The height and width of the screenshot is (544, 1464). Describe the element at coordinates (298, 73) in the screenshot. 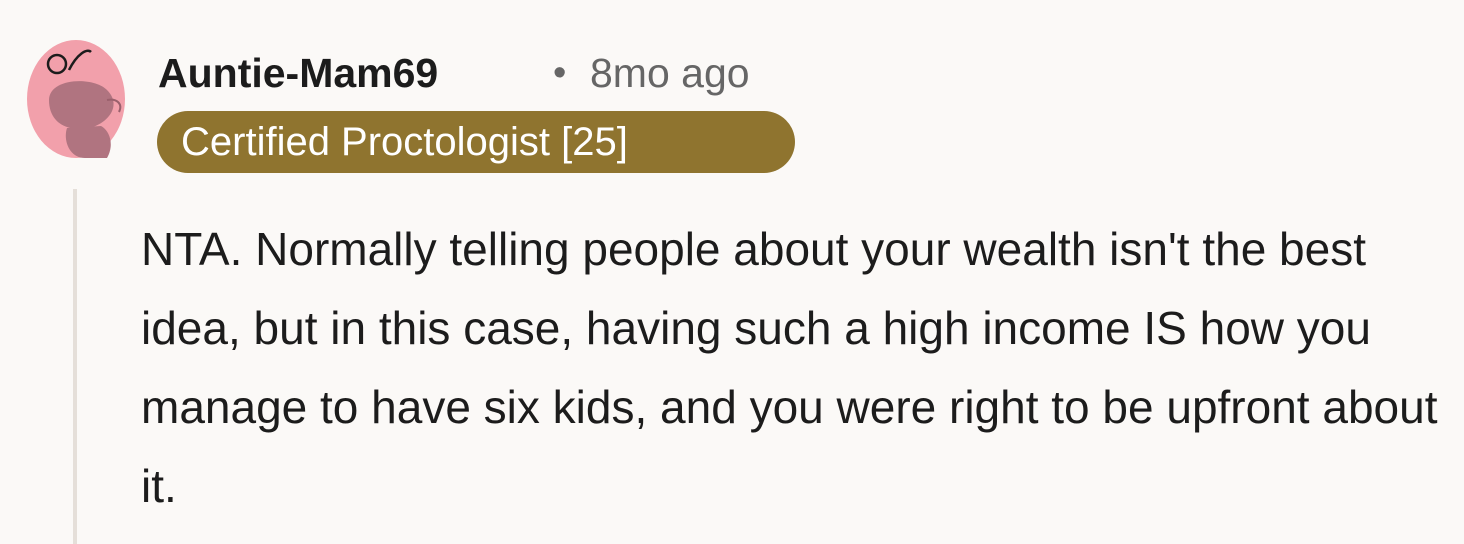

I see `author-username: Auntie-Mam69` at that location.